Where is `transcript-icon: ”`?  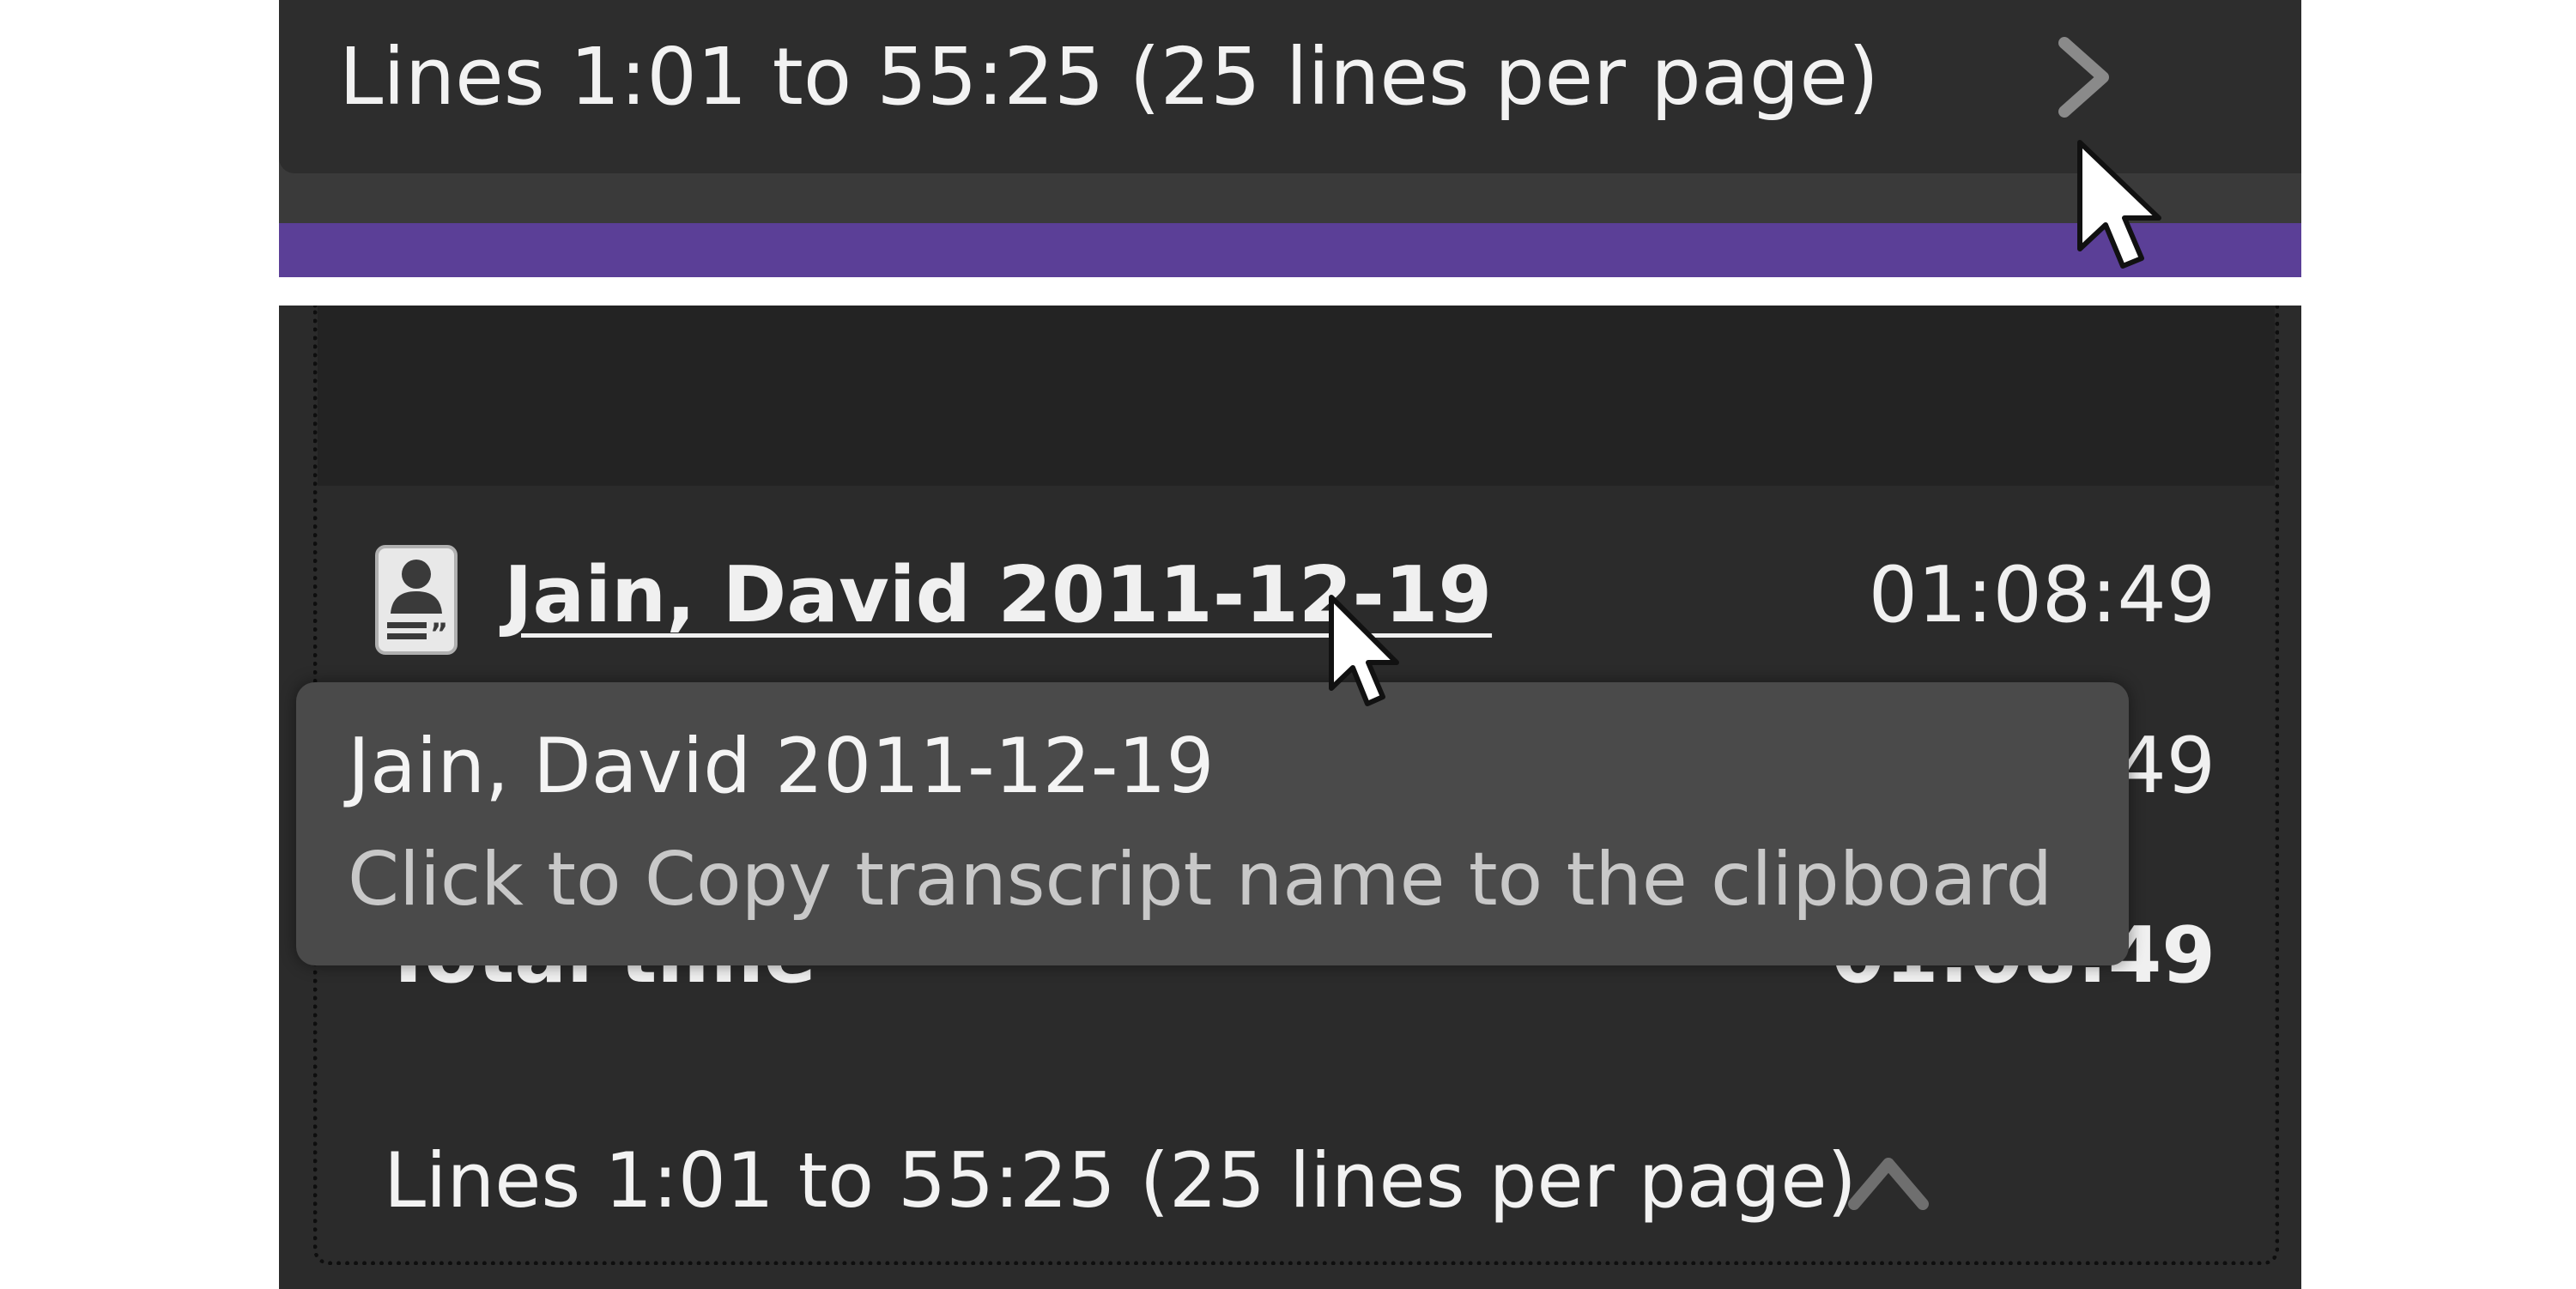 transcript-icon: ” is located at coordinates (416, 600).